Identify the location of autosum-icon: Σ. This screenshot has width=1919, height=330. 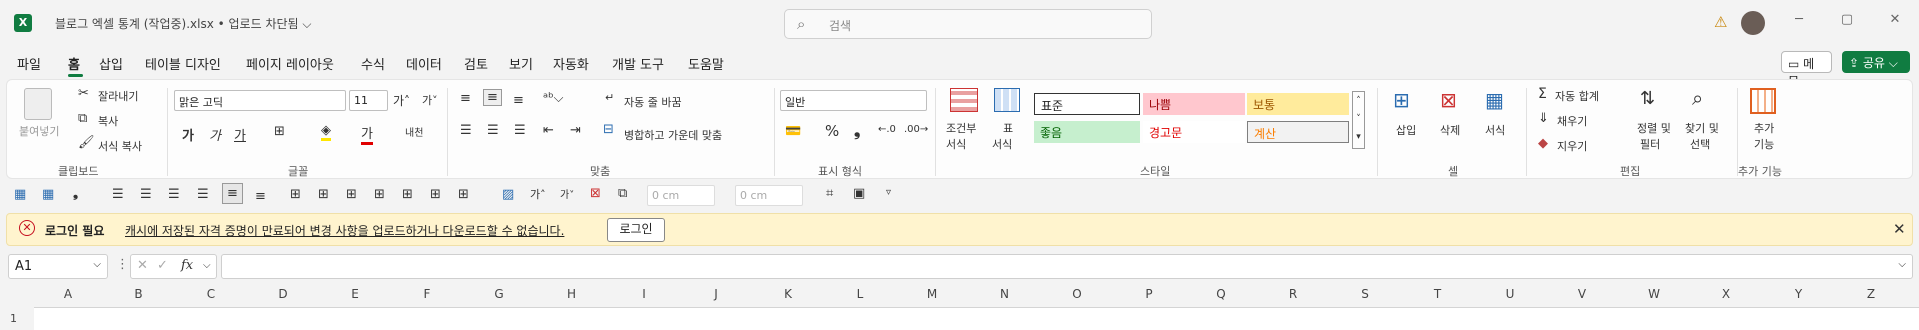
(1542, 94).